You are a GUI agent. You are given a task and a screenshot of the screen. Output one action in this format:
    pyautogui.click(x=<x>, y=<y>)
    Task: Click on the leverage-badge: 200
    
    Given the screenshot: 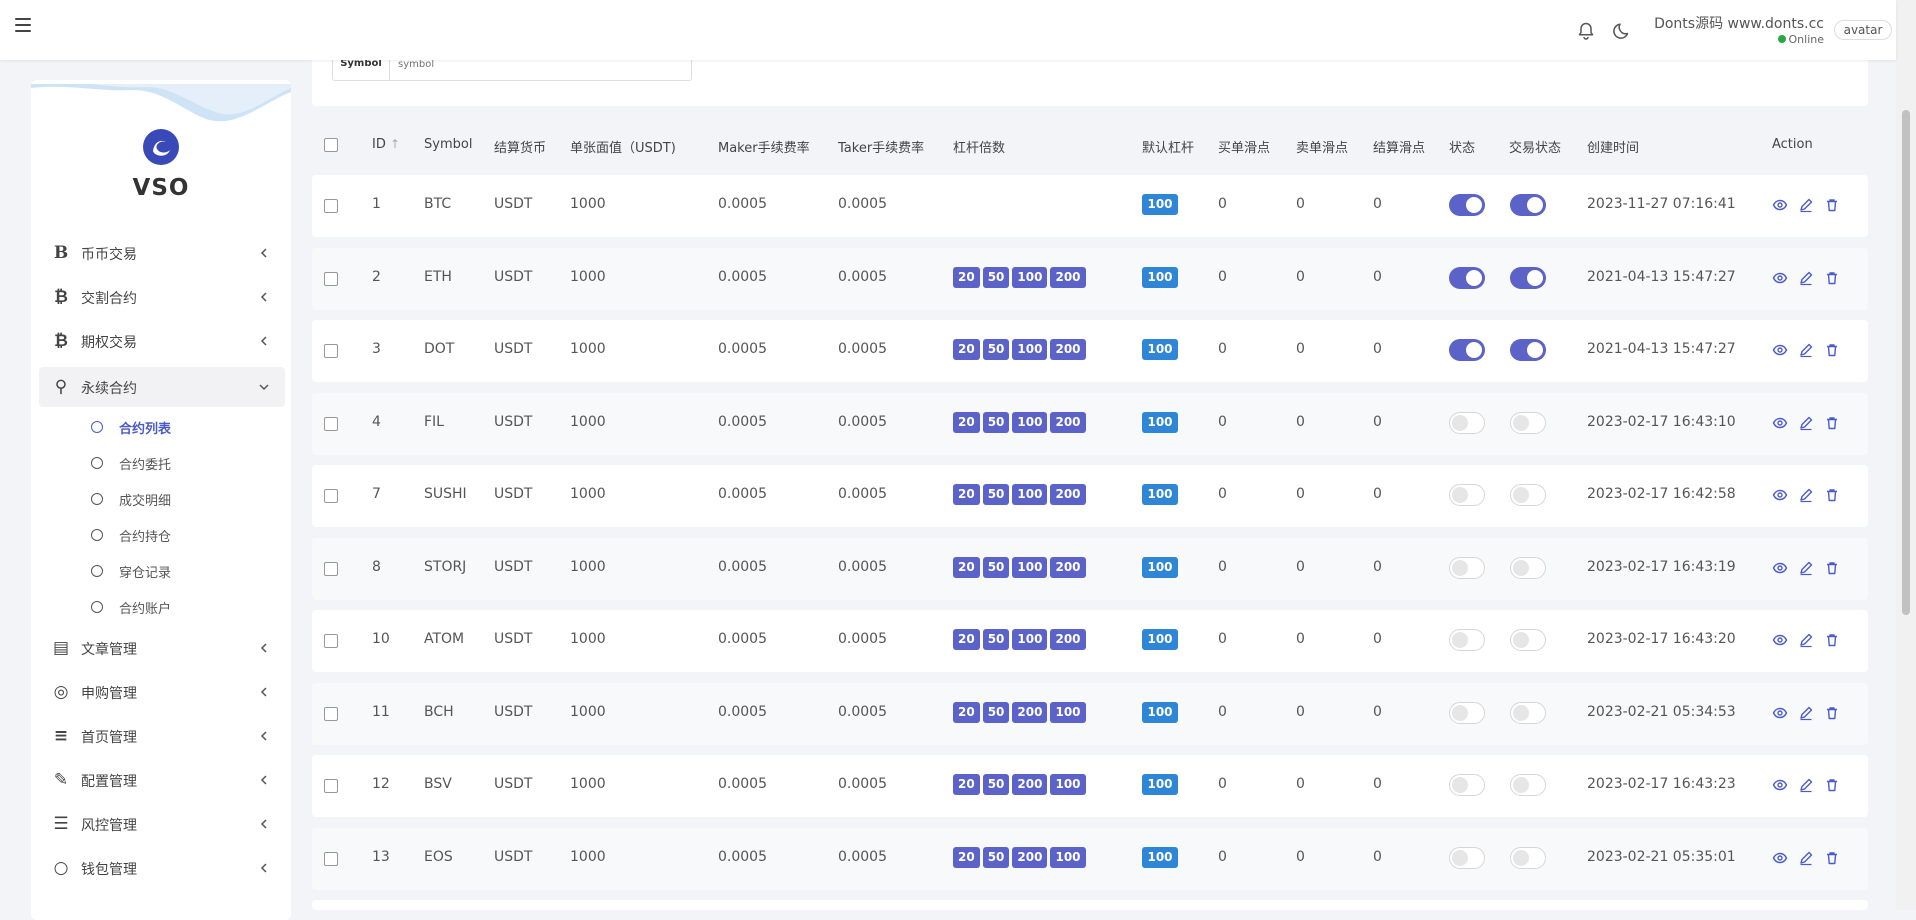 What is the action you would take?
    pyautogui.click(x=1029, y=784)
    